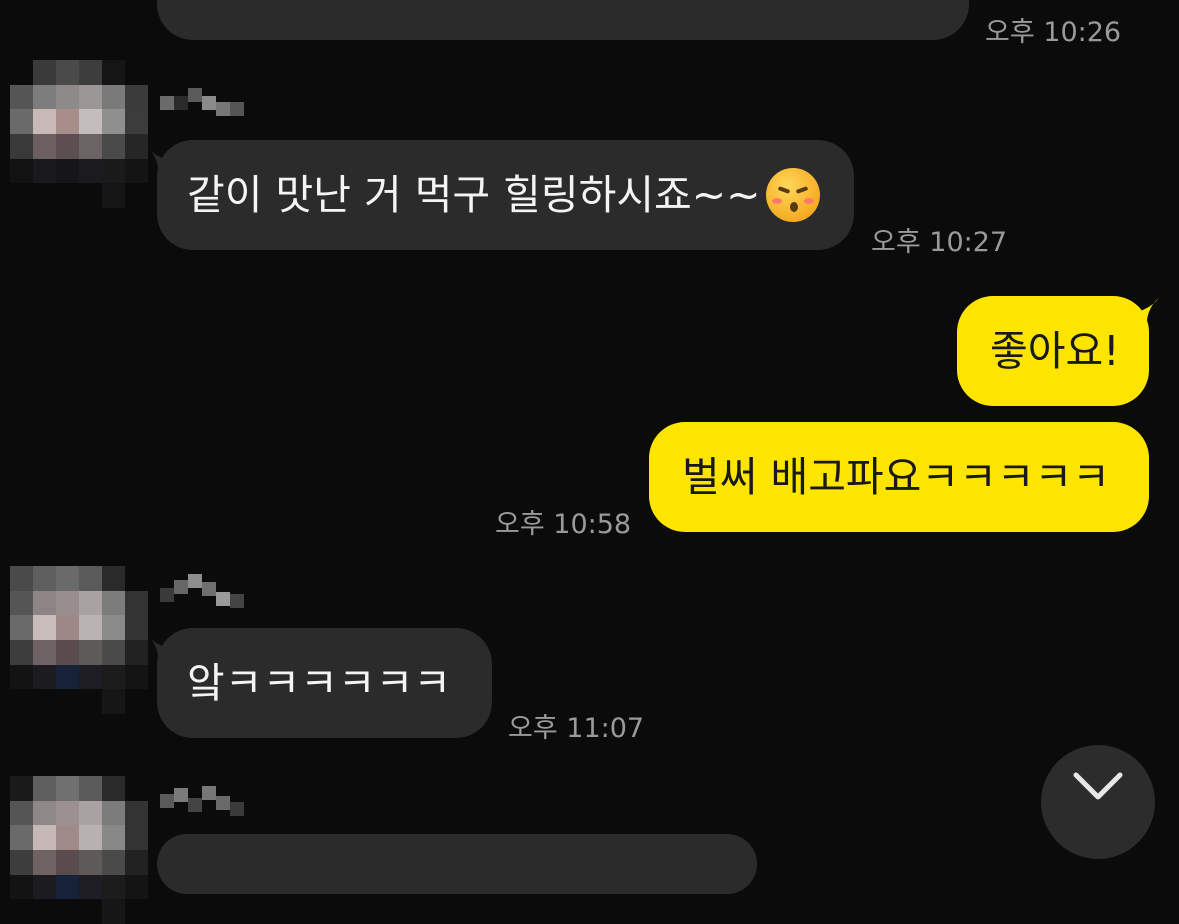 This screenshot has width=1179, height=924. What do you see at coordinates (319, 682) in the screenshot?
I see `message-text: 앜ㅋㅋㅋㅋㅋㅋ` at bounding box center [319, 682].